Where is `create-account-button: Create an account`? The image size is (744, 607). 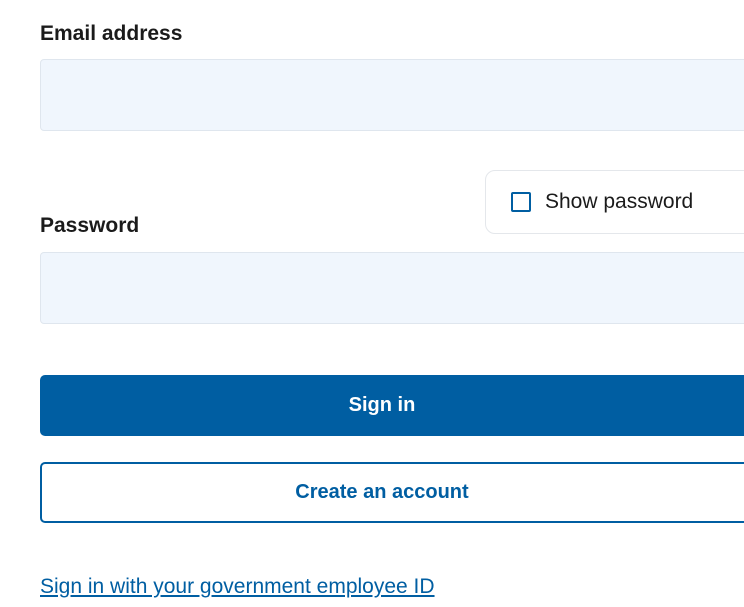 create-account-button: Create an account is located at coordinates (392, 492).